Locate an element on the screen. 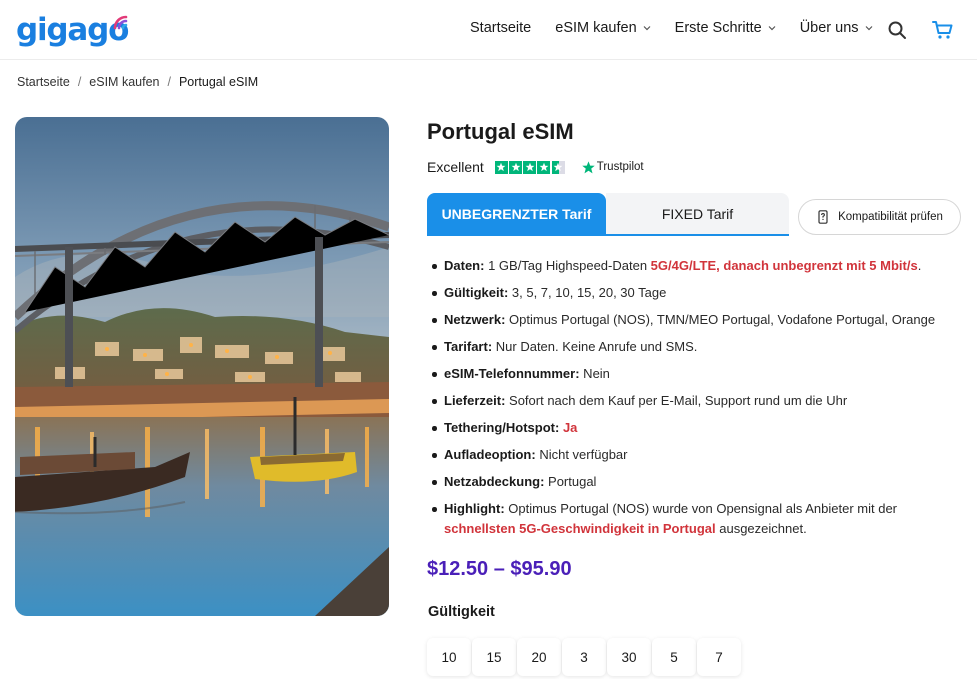 The image size is (977, 679). trustpilot-badge: Trustpilot is located at coordinates (613, 167).